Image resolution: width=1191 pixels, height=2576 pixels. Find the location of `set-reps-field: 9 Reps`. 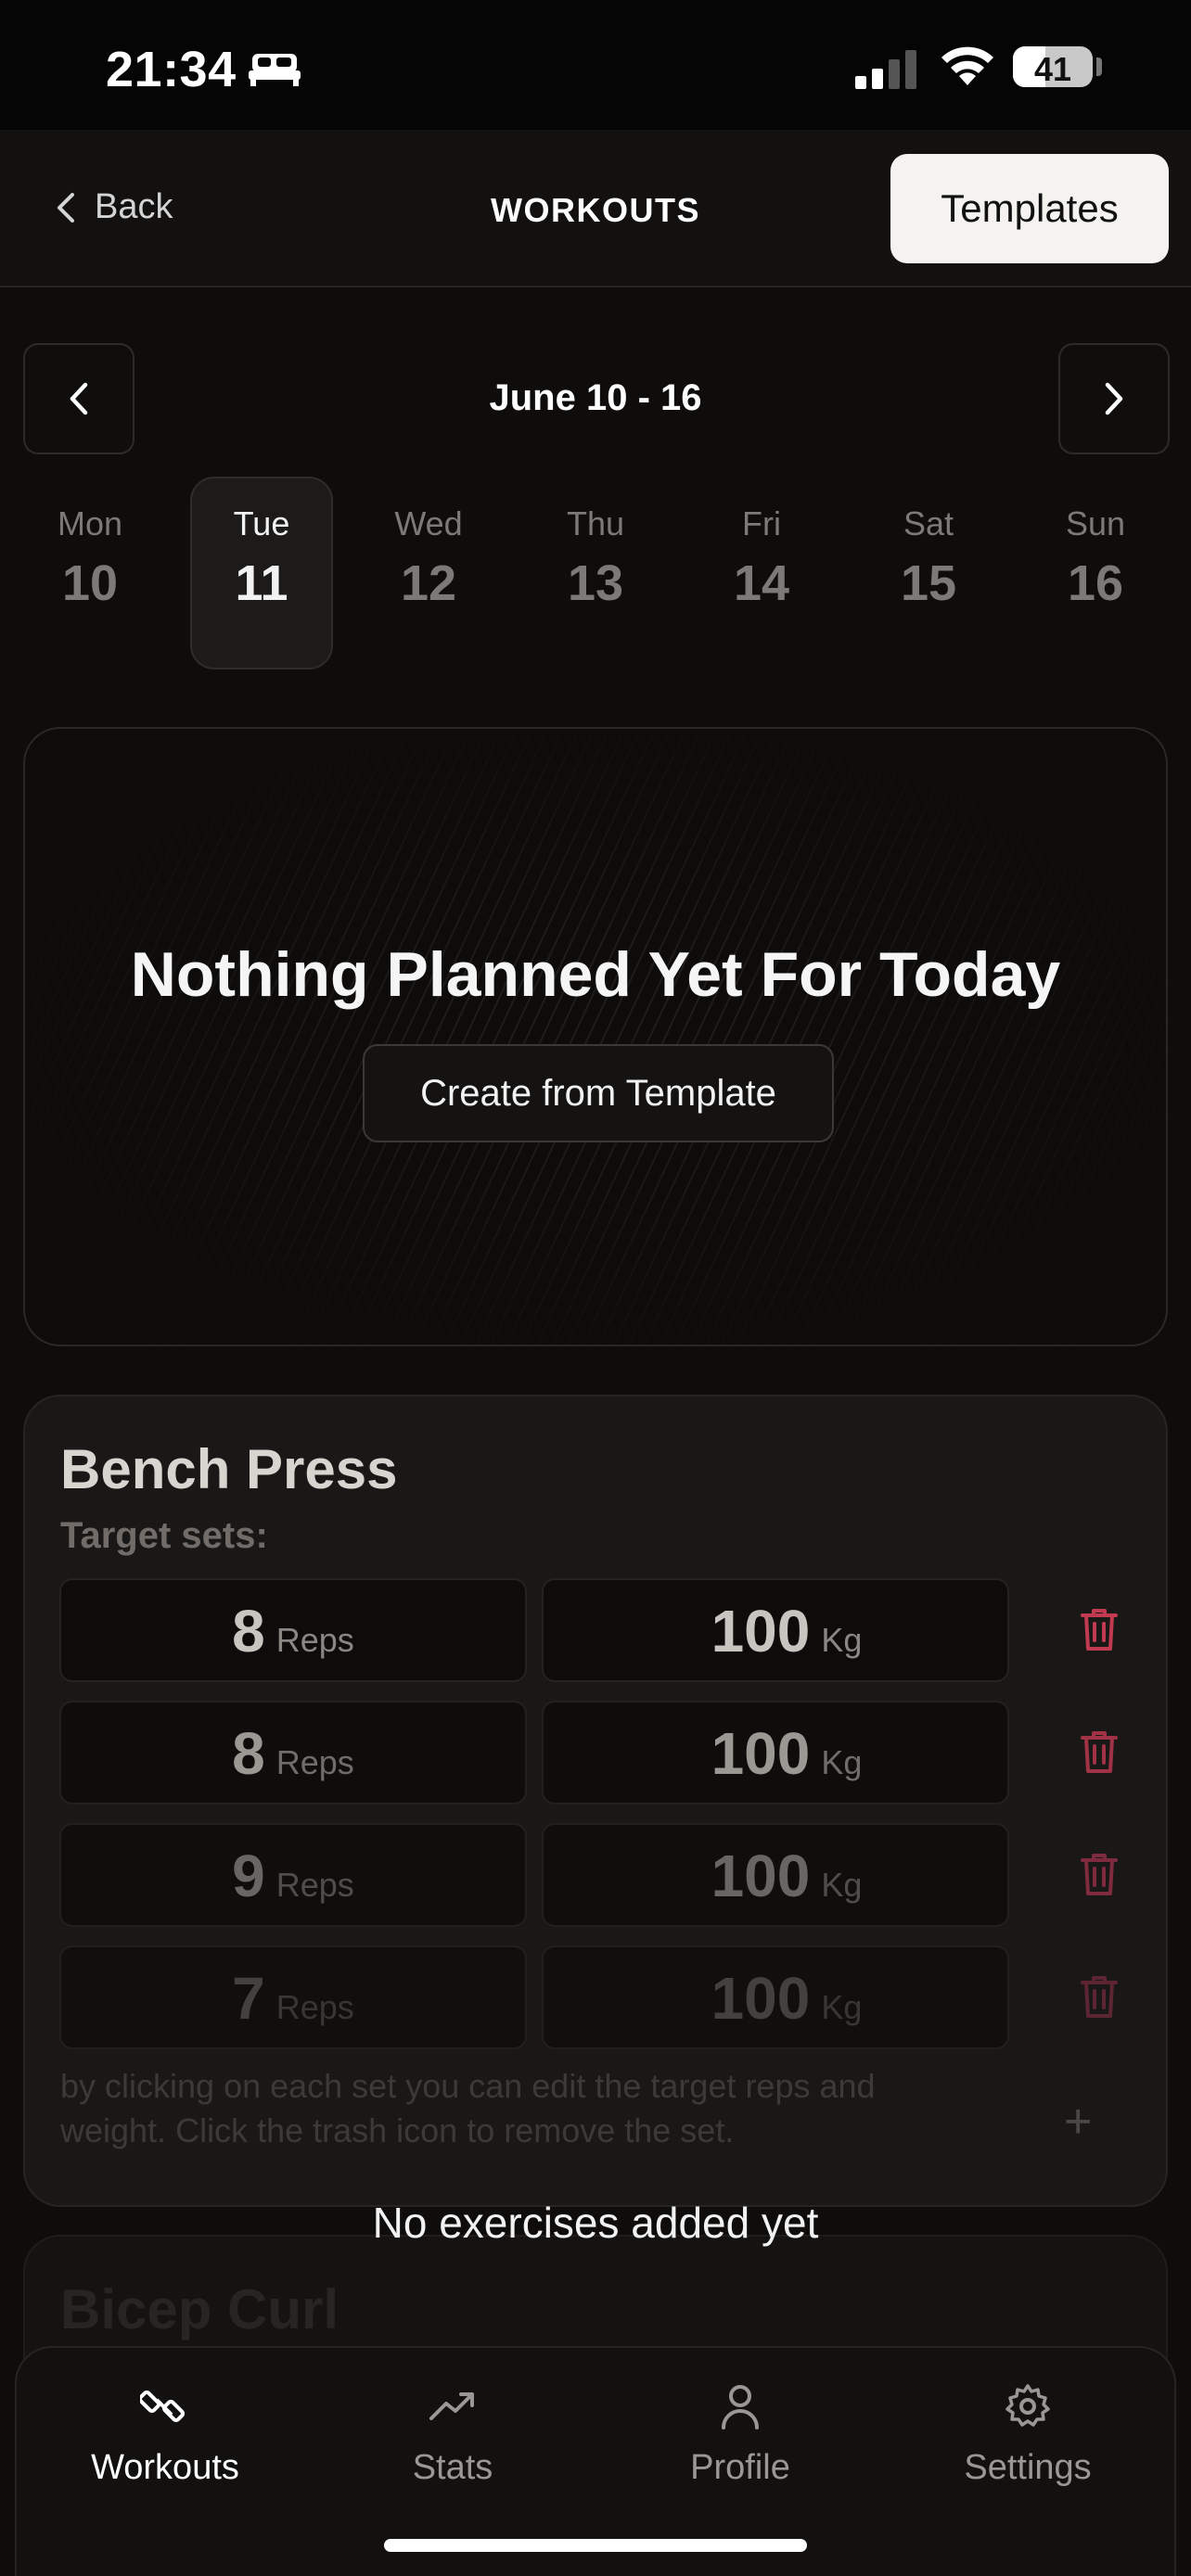

set-reps-field: 9 Reps is located at coordinates (293, 1875).